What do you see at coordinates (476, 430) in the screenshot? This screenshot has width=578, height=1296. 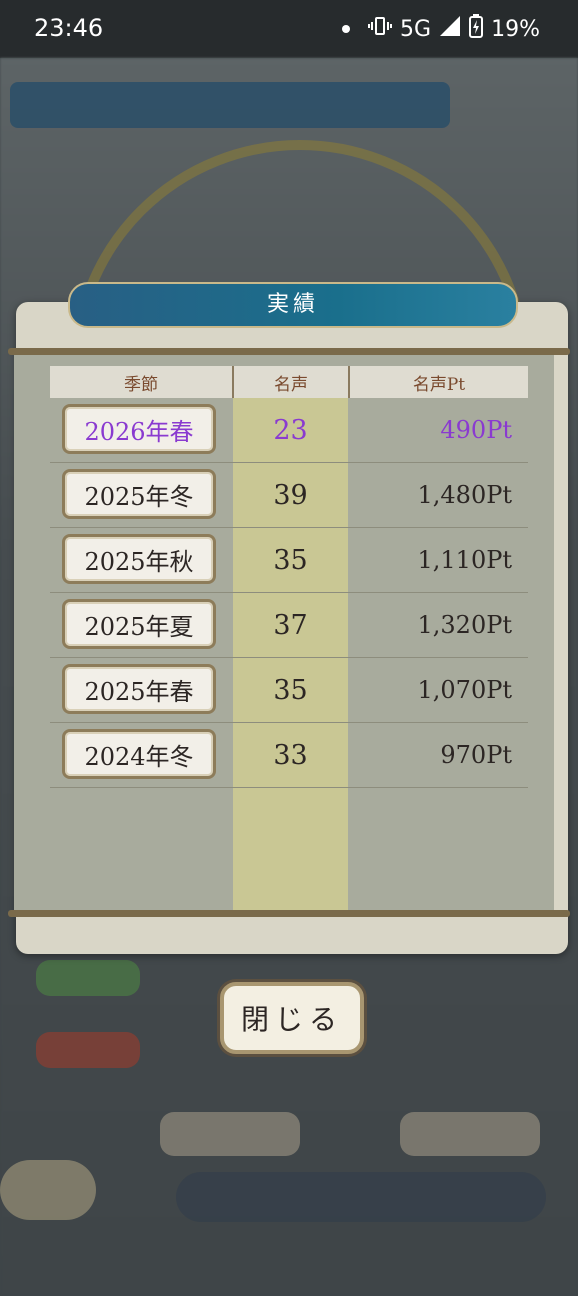 I see `fame-pt-value: 490Pt` at bounding box center [476, 430].